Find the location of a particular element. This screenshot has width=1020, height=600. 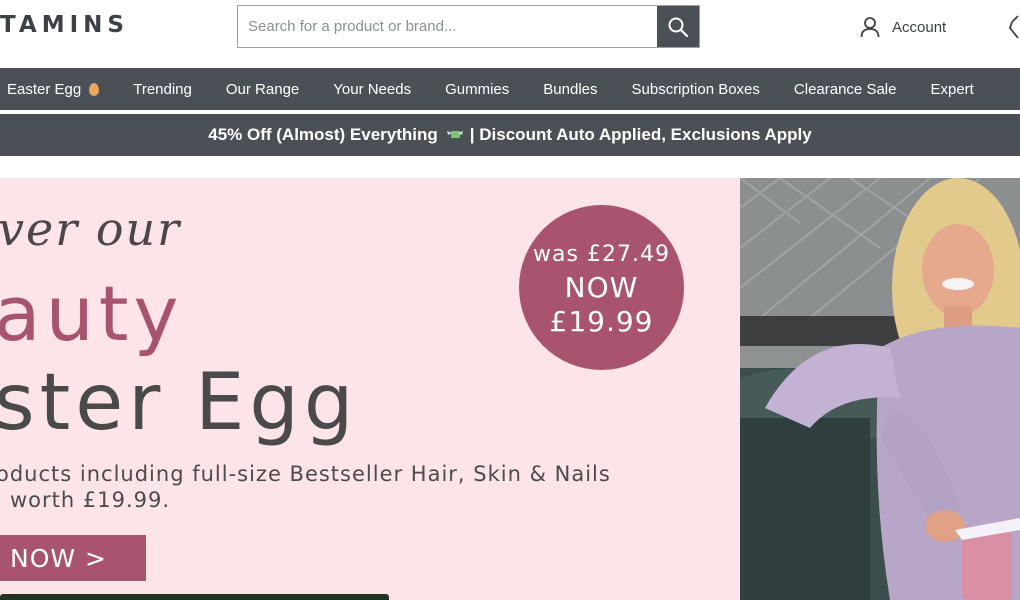

price-badge: was £27.49 NOW £19.99 is located at coordinates (601, 287).